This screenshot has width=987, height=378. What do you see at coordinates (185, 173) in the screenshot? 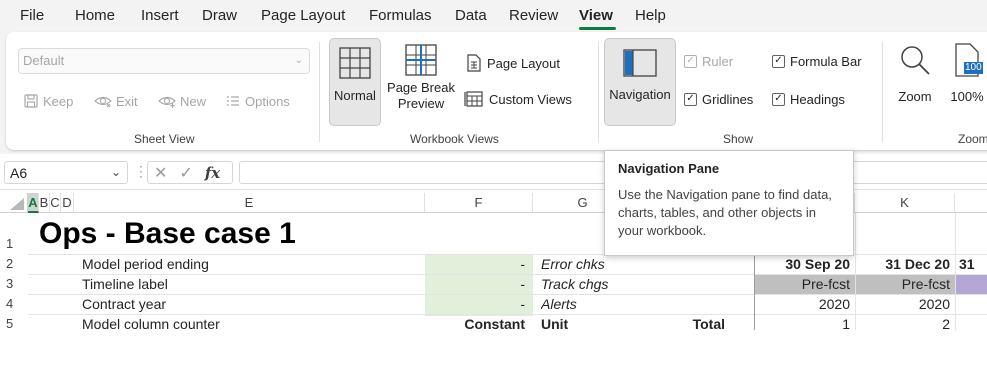
I see `enter-icon: ✓` at bounding box center [185, 173].